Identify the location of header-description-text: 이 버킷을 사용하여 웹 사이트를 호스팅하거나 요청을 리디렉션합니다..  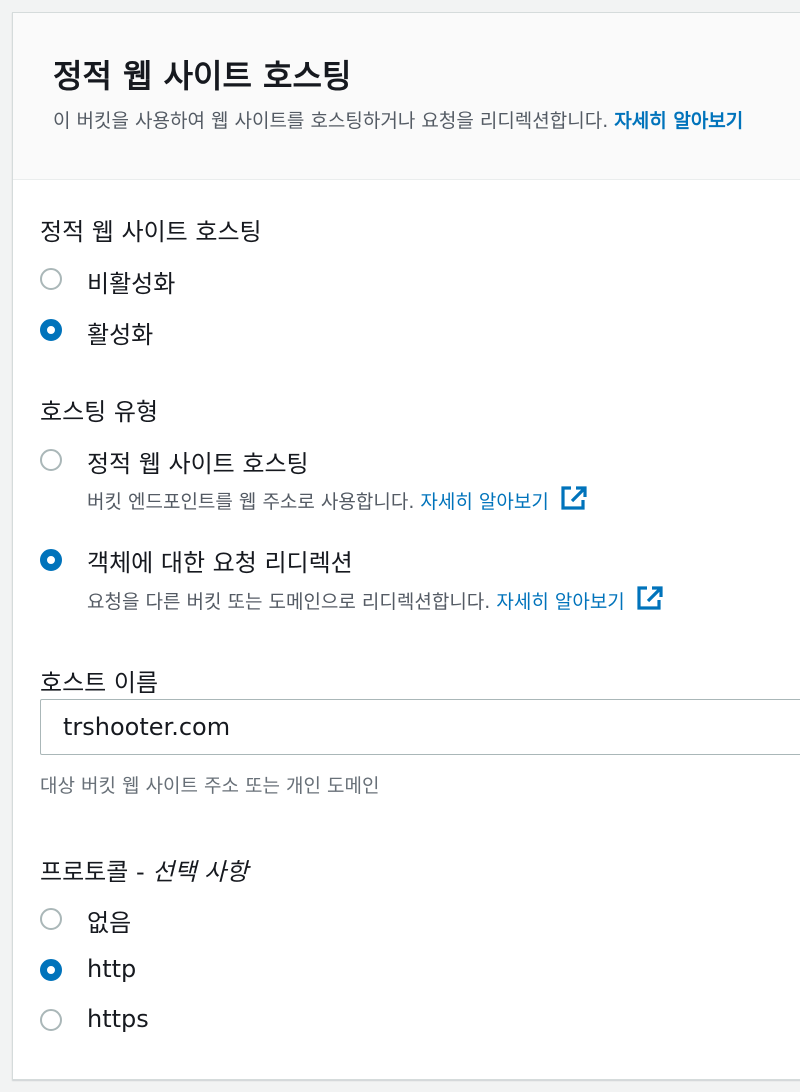
(331, 121).